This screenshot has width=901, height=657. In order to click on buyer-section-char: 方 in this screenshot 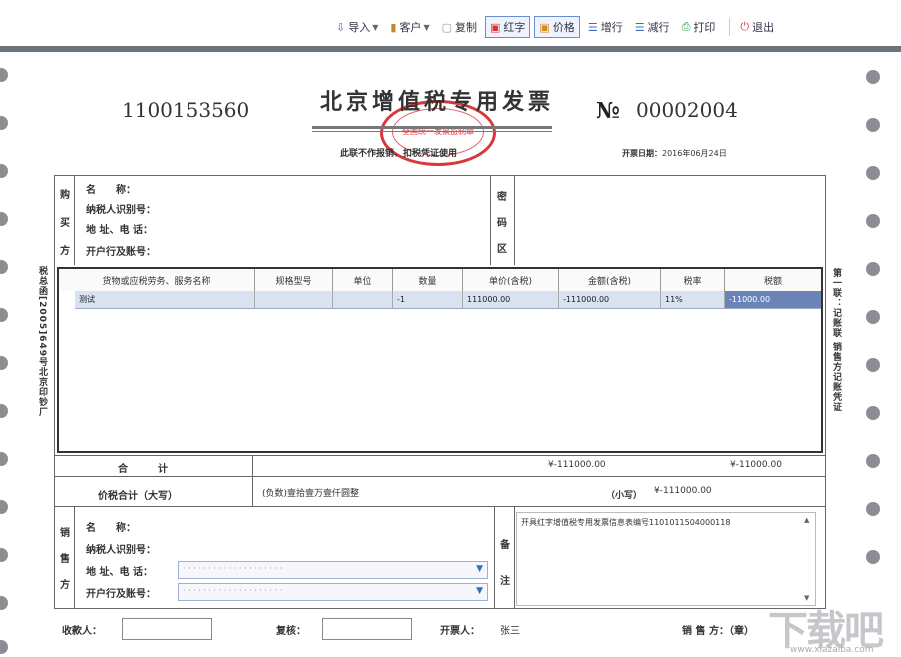, I will do `click(65, 251)`.